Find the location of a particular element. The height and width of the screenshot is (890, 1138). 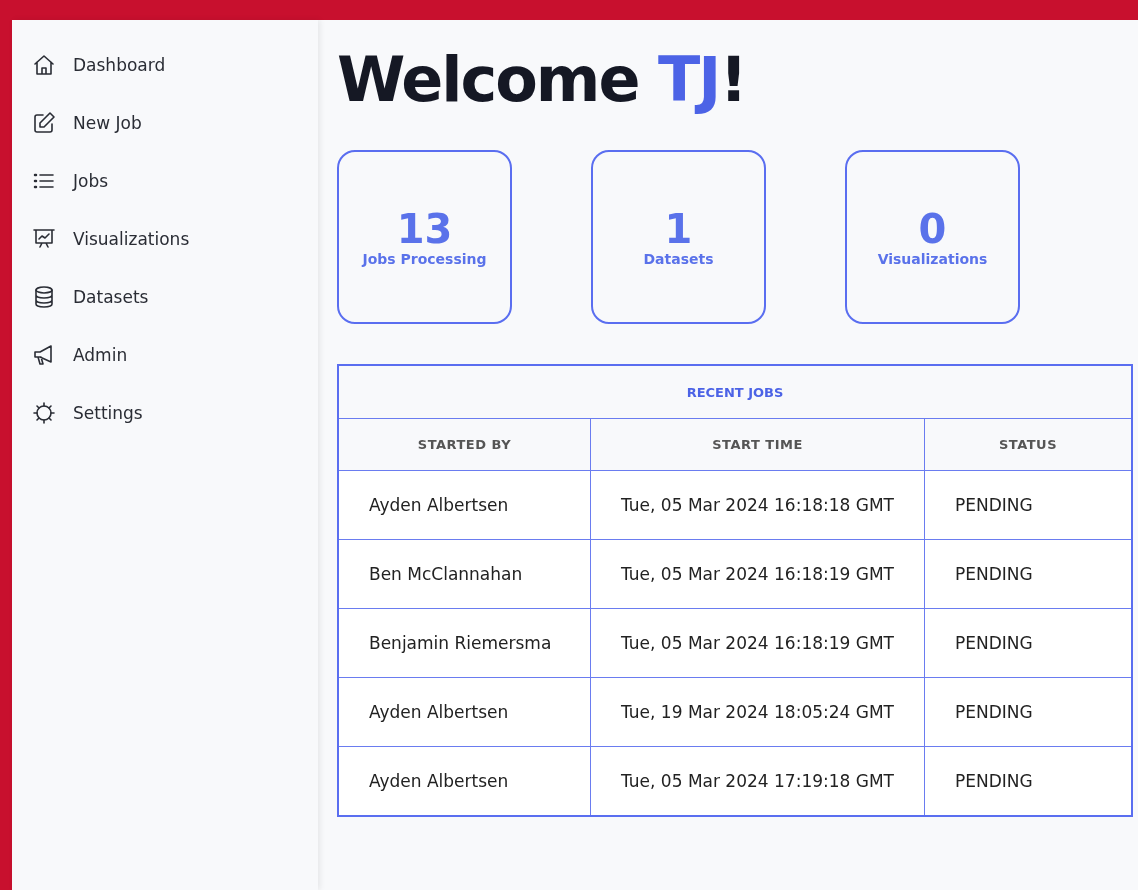

stat-label: Datasets is located at coordinates (678, 259).